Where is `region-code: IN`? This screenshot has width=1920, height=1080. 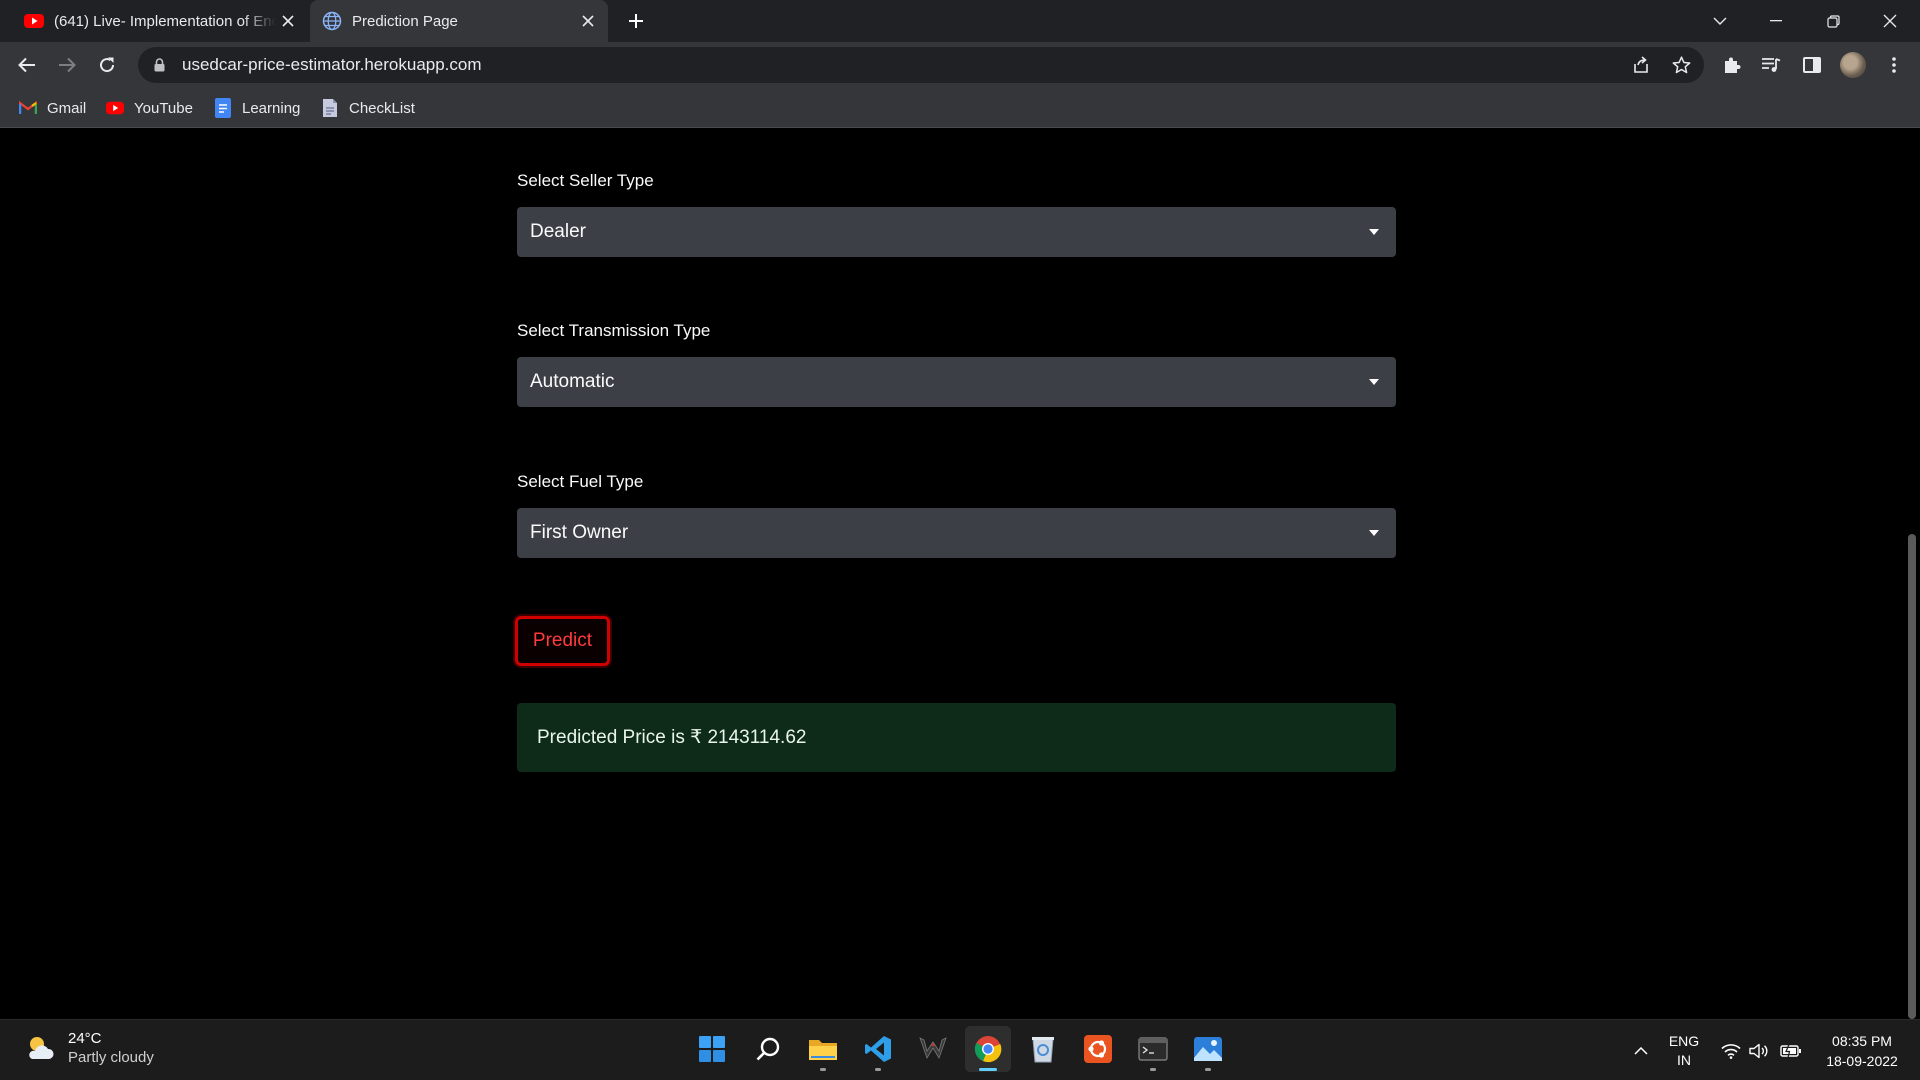 region-code: IN is located at coordinates (1684, 1059).